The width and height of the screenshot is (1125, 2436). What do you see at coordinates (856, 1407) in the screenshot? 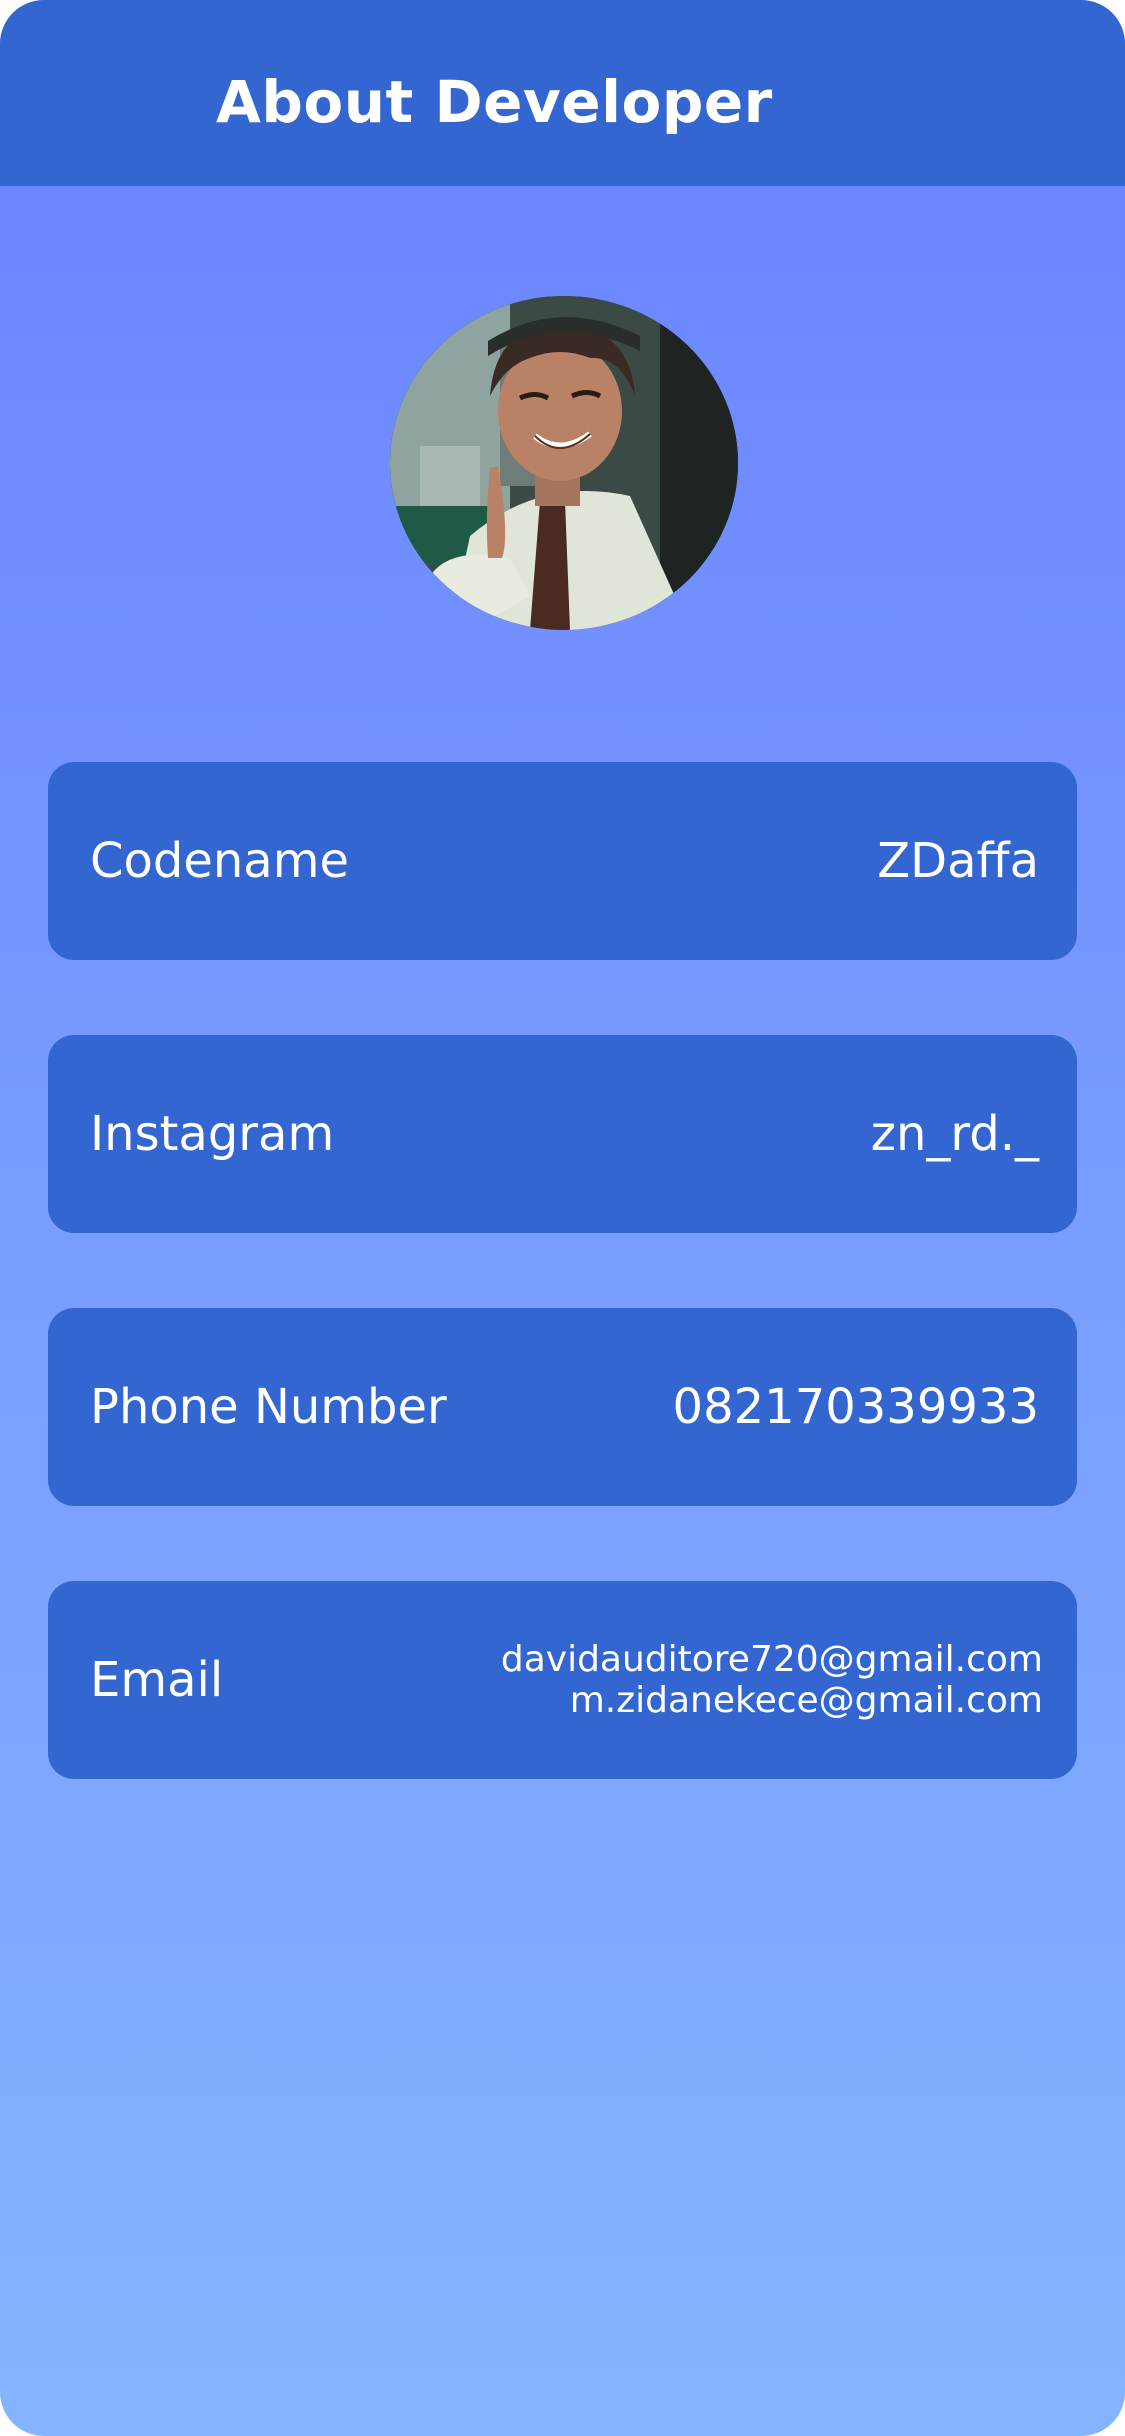
I see `phone-number-value: 082170339933` at bounding box center [856, 1407].